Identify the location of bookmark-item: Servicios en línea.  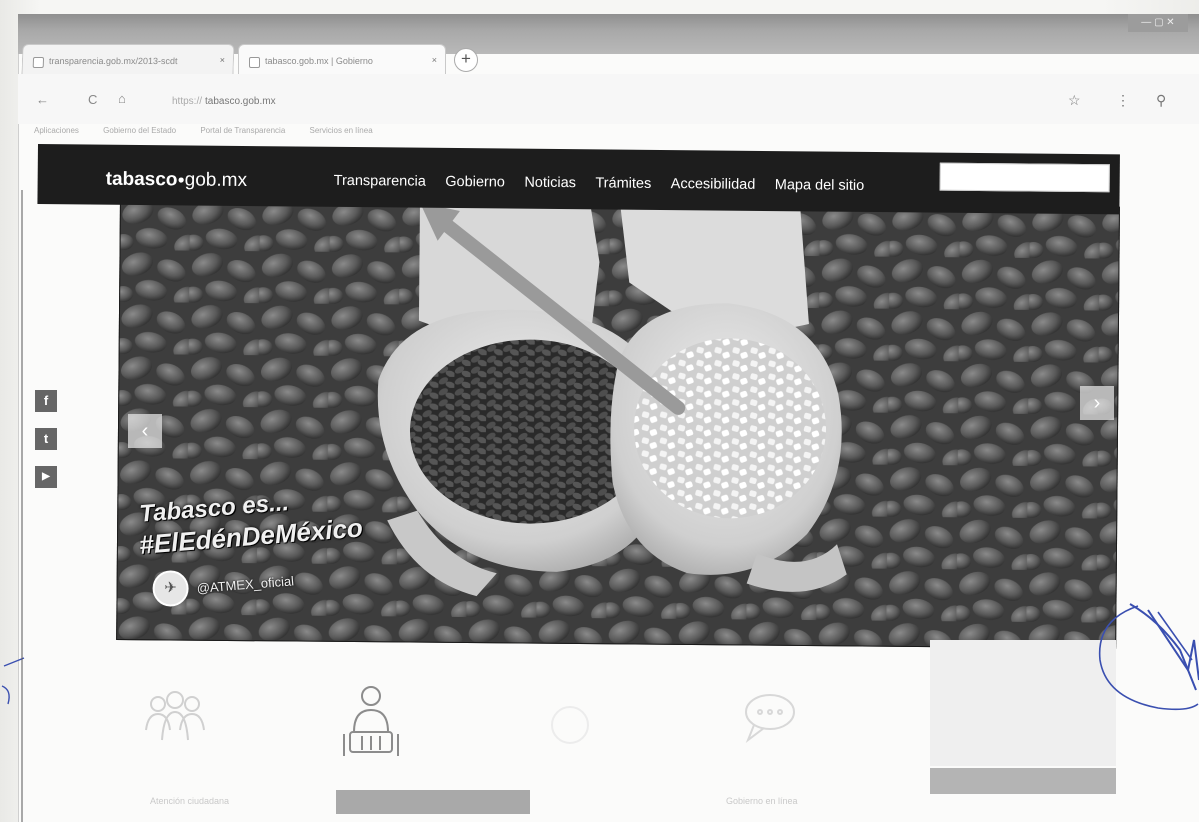
(341, 130).